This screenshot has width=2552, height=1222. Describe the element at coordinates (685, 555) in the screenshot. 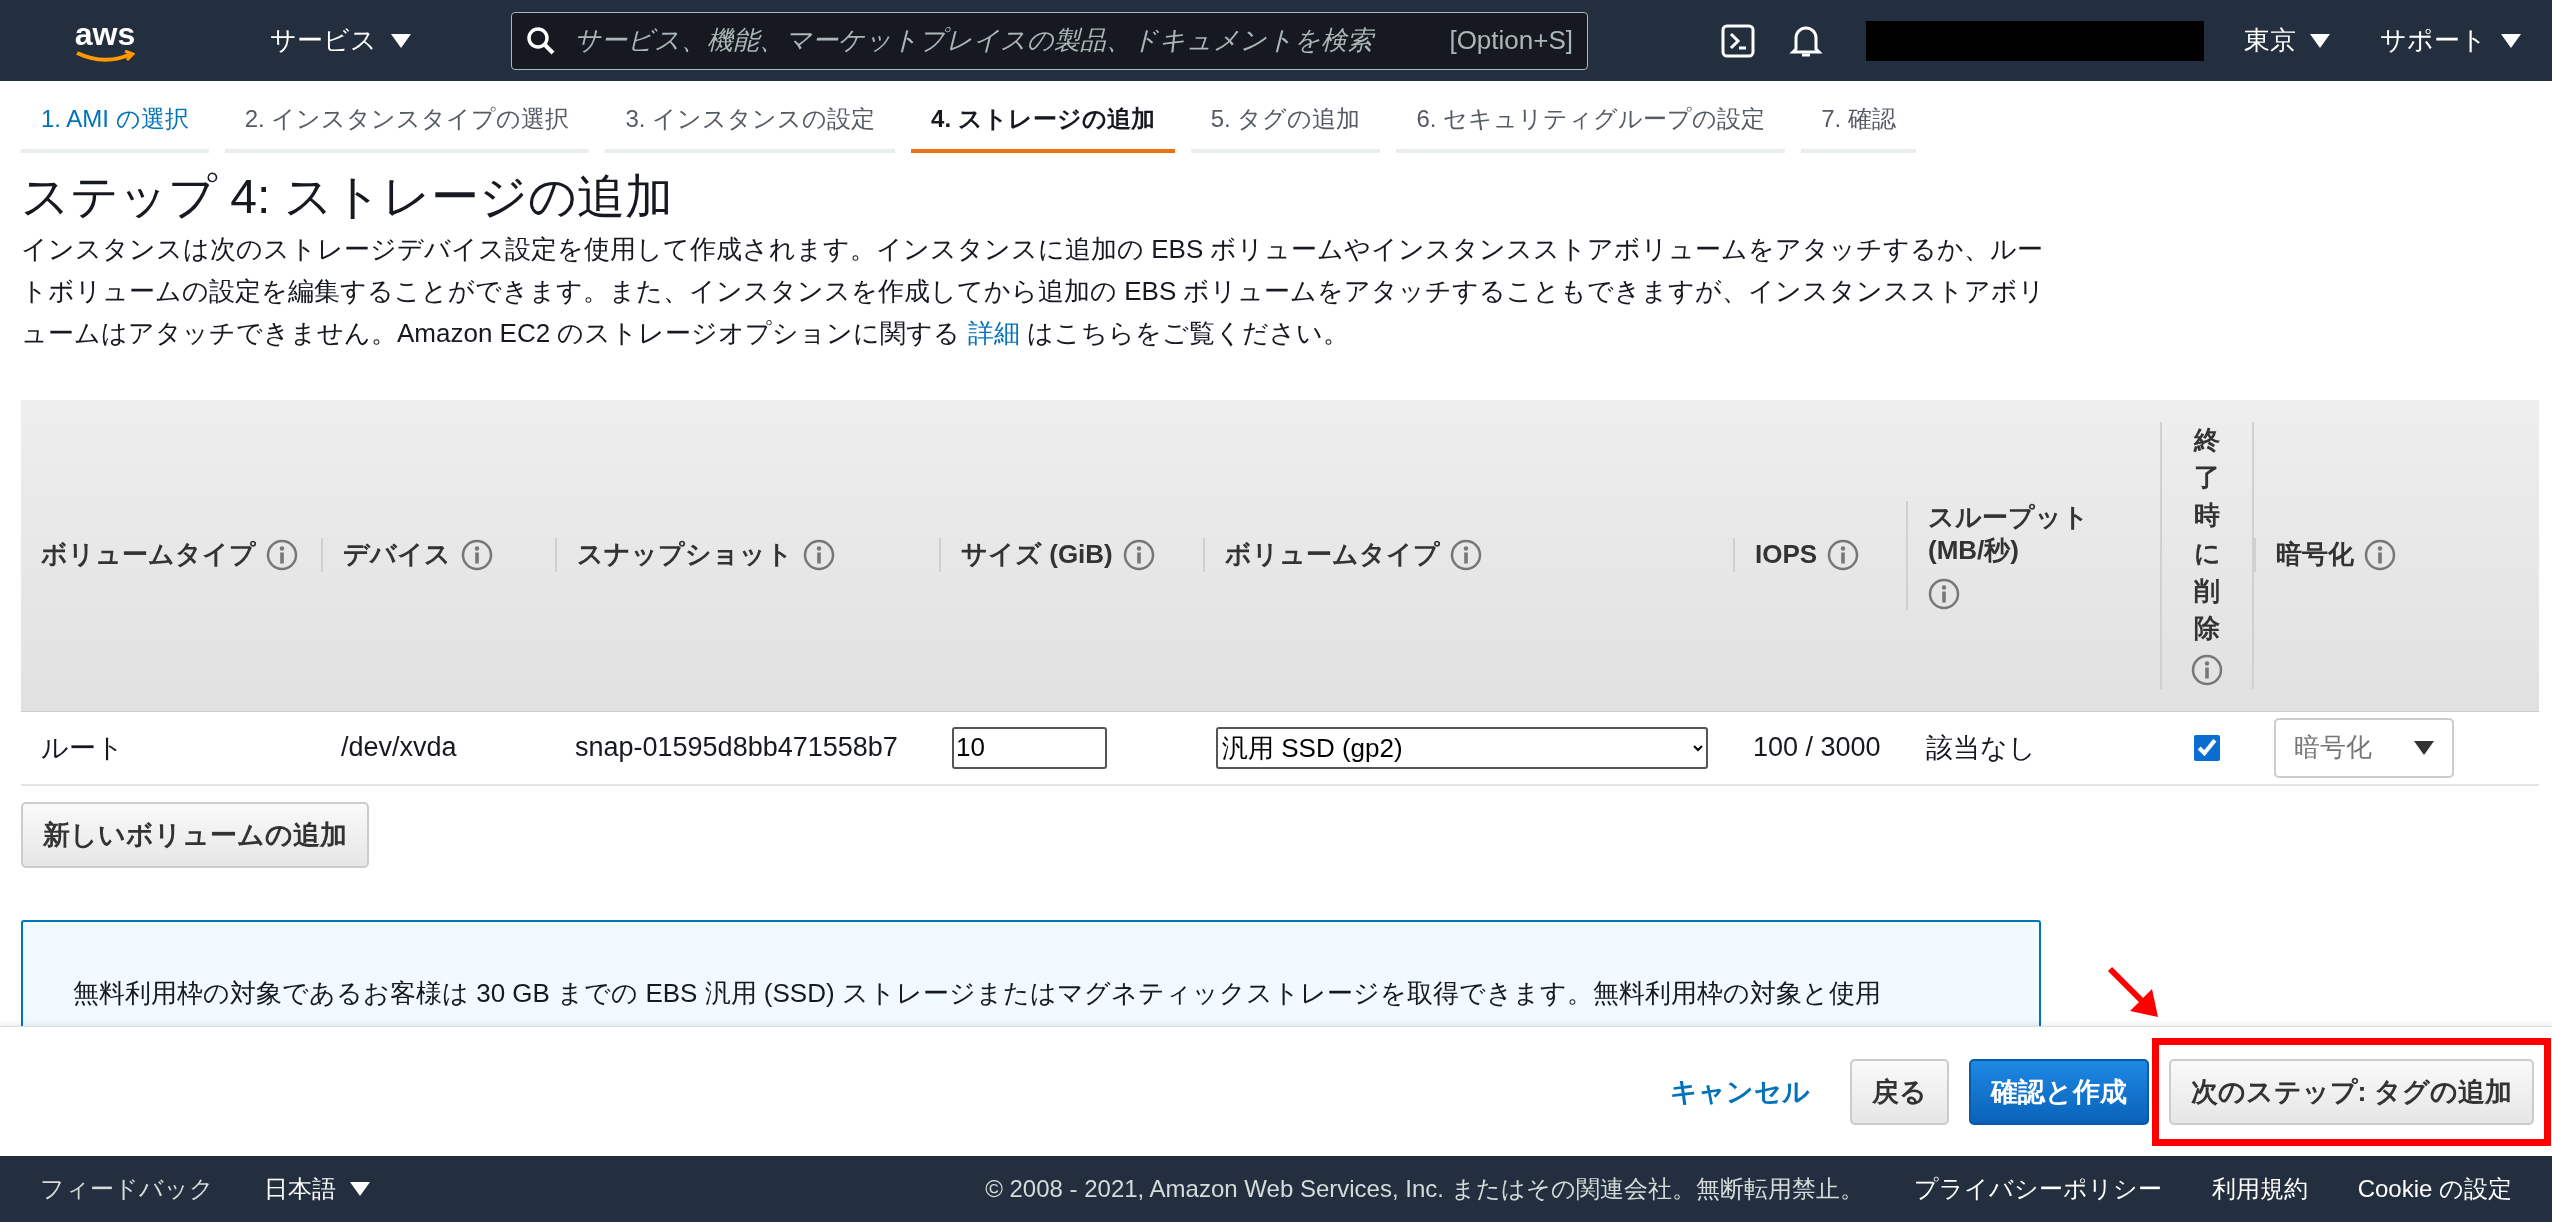

I see `column-header: スナップショット` at that location.